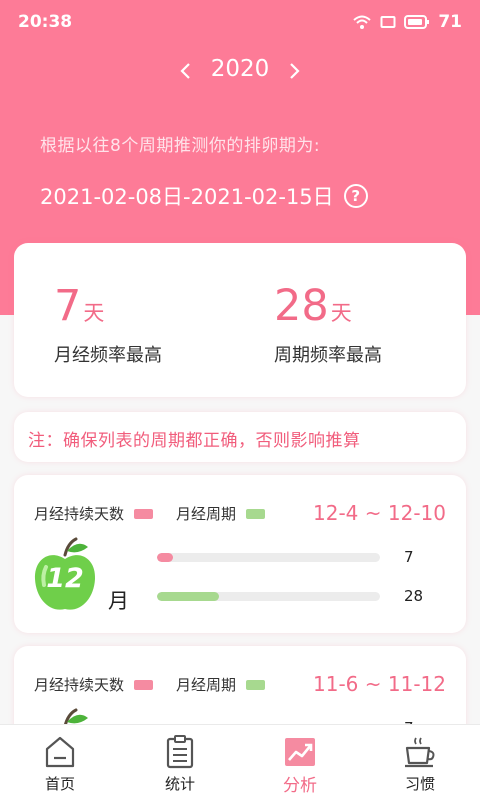  What do you see at coordinates (45, 22) in the screenshot?
I see `status-time: 20:38` at bounding box center [45, 22].